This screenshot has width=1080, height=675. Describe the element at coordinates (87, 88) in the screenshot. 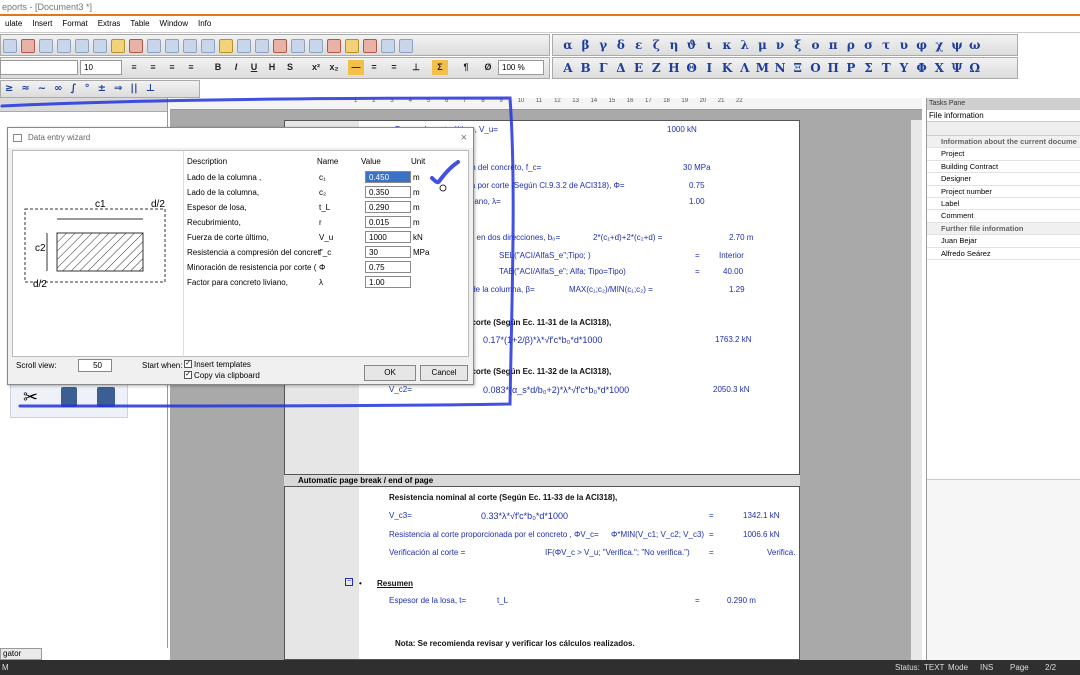

I see `symbol-degree: °` at that location.